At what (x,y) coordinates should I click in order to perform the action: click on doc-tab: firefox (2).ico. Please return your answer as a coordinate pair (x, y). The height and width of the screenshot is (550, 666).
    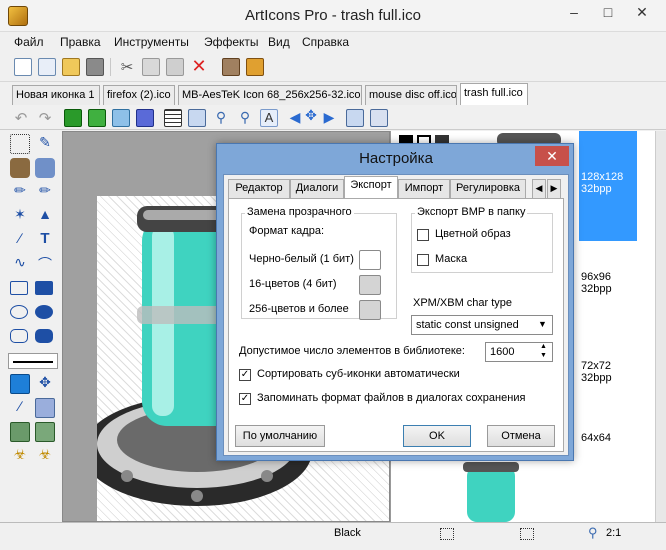
    Looking at the image, I should click on (139, 95).